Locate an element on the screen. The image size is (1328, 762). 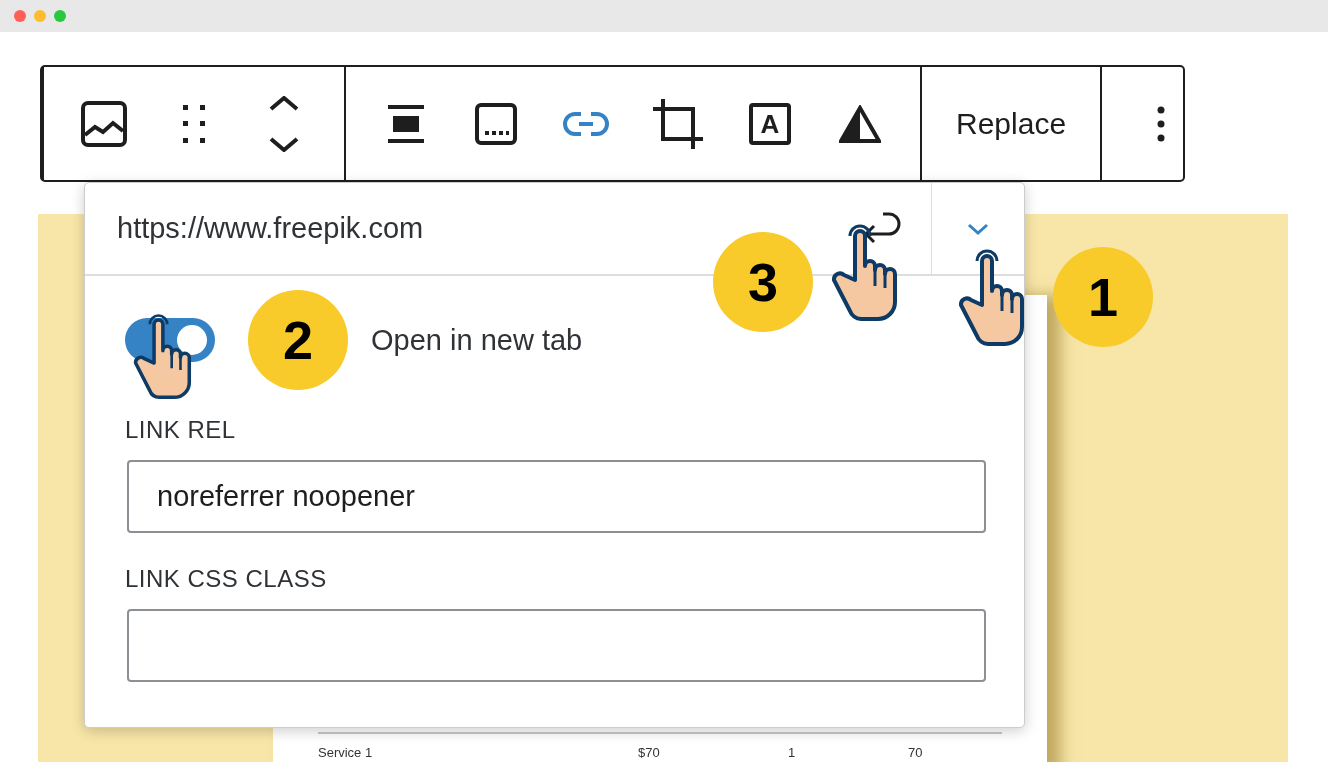
text-overlay-icon: A is located at coordinates (770, 123).